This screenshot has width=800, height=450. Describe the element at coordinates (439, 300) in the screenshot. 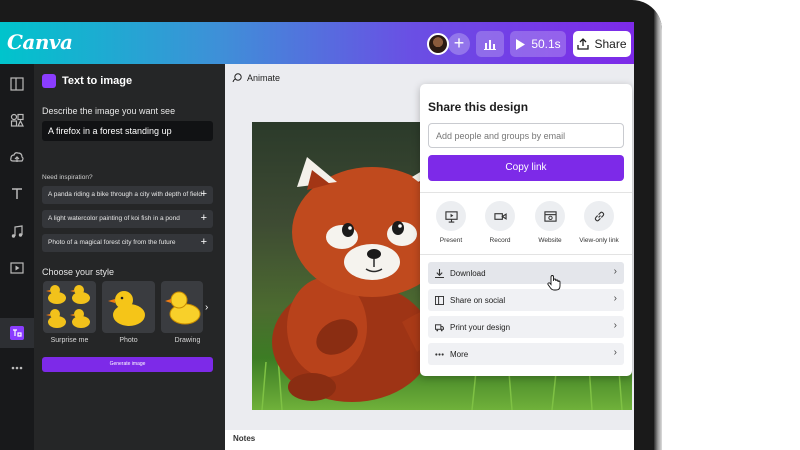

I see `social-icon` at that location.